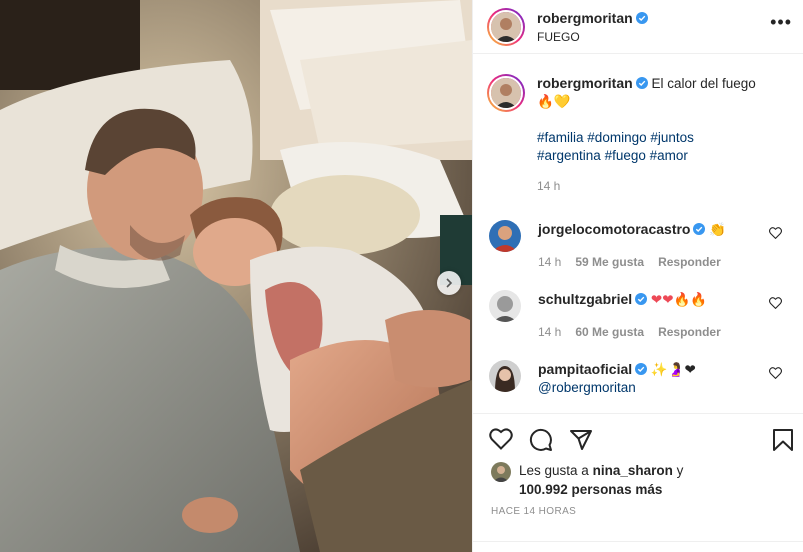 The height and width of the screenshot is (552, 803). I want to click on hashtag-link: #familia, so click(560, 137).